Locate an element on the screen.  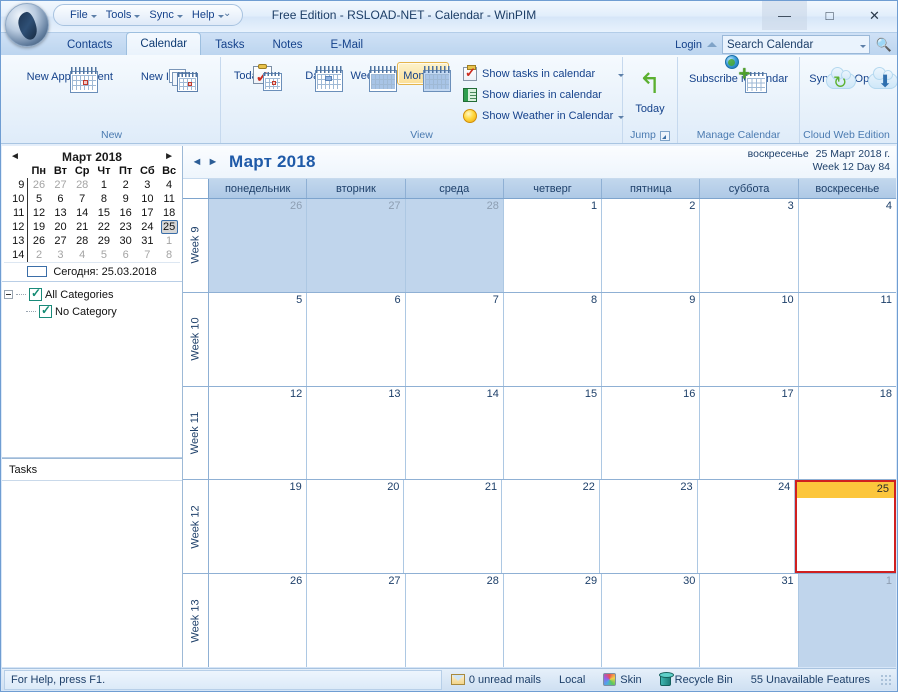
search-input: Search Calendar is located at coordinates (796, 44).